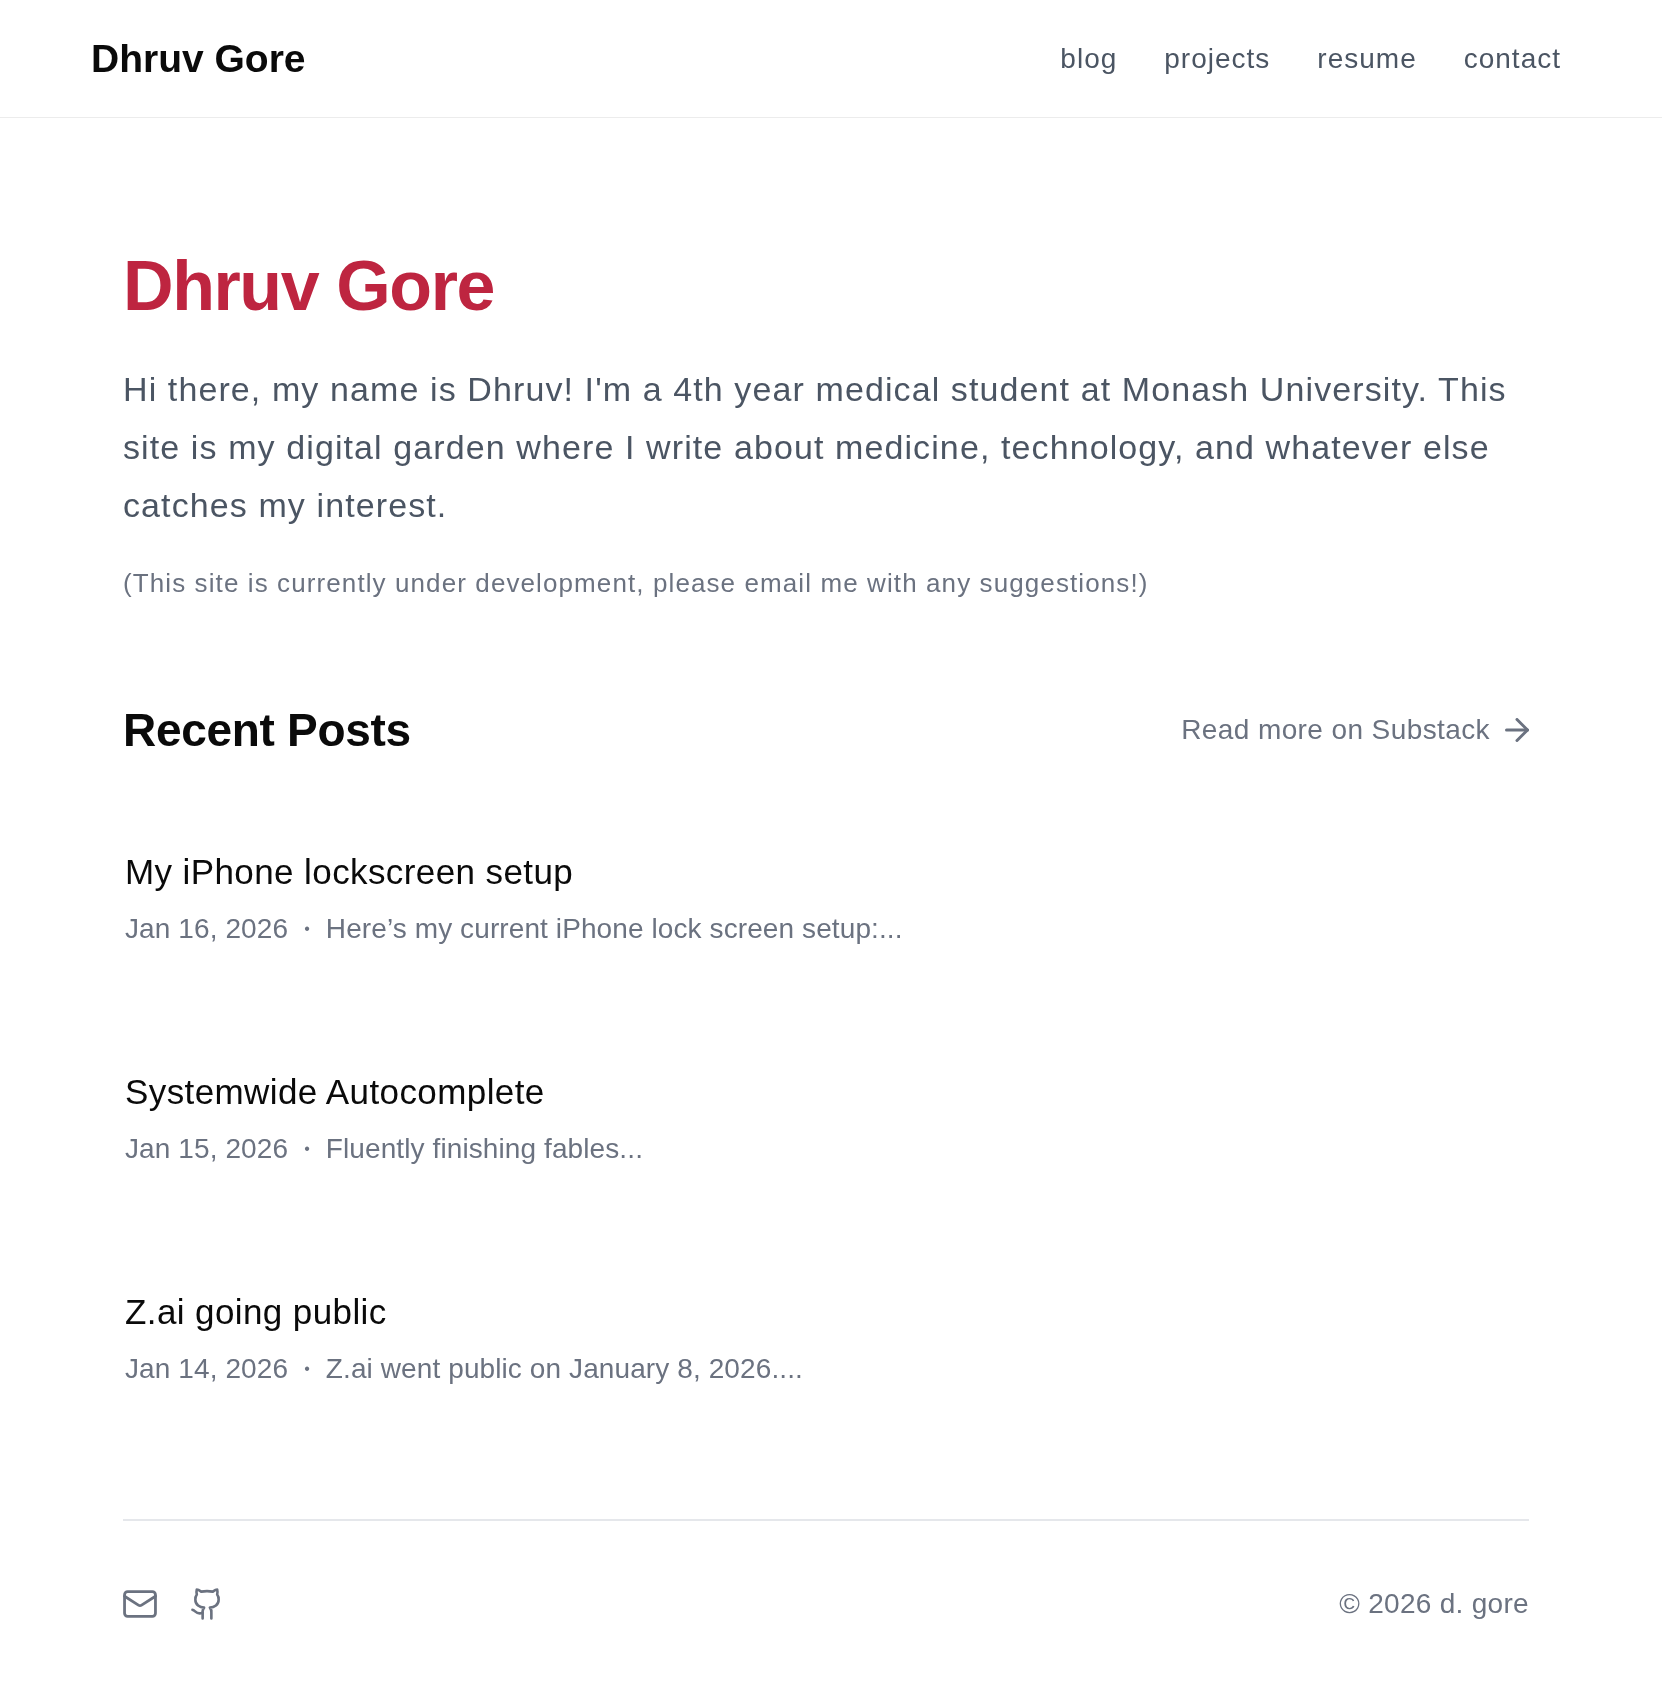 This screenshot has height=1706, width=1662. I want to click on development-note: (This site is currently under development, please email me with any suggestions!), so click(636, 583).